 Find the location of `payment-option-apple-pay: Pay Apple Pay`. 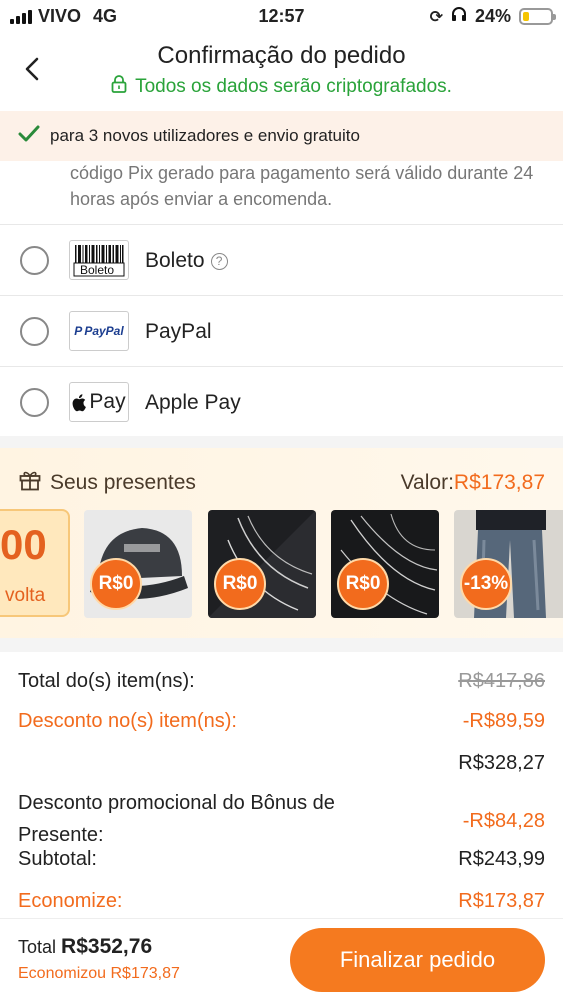

payment-option-apple-pay: Pay Apple Pay is located at coordinates (281, 401).